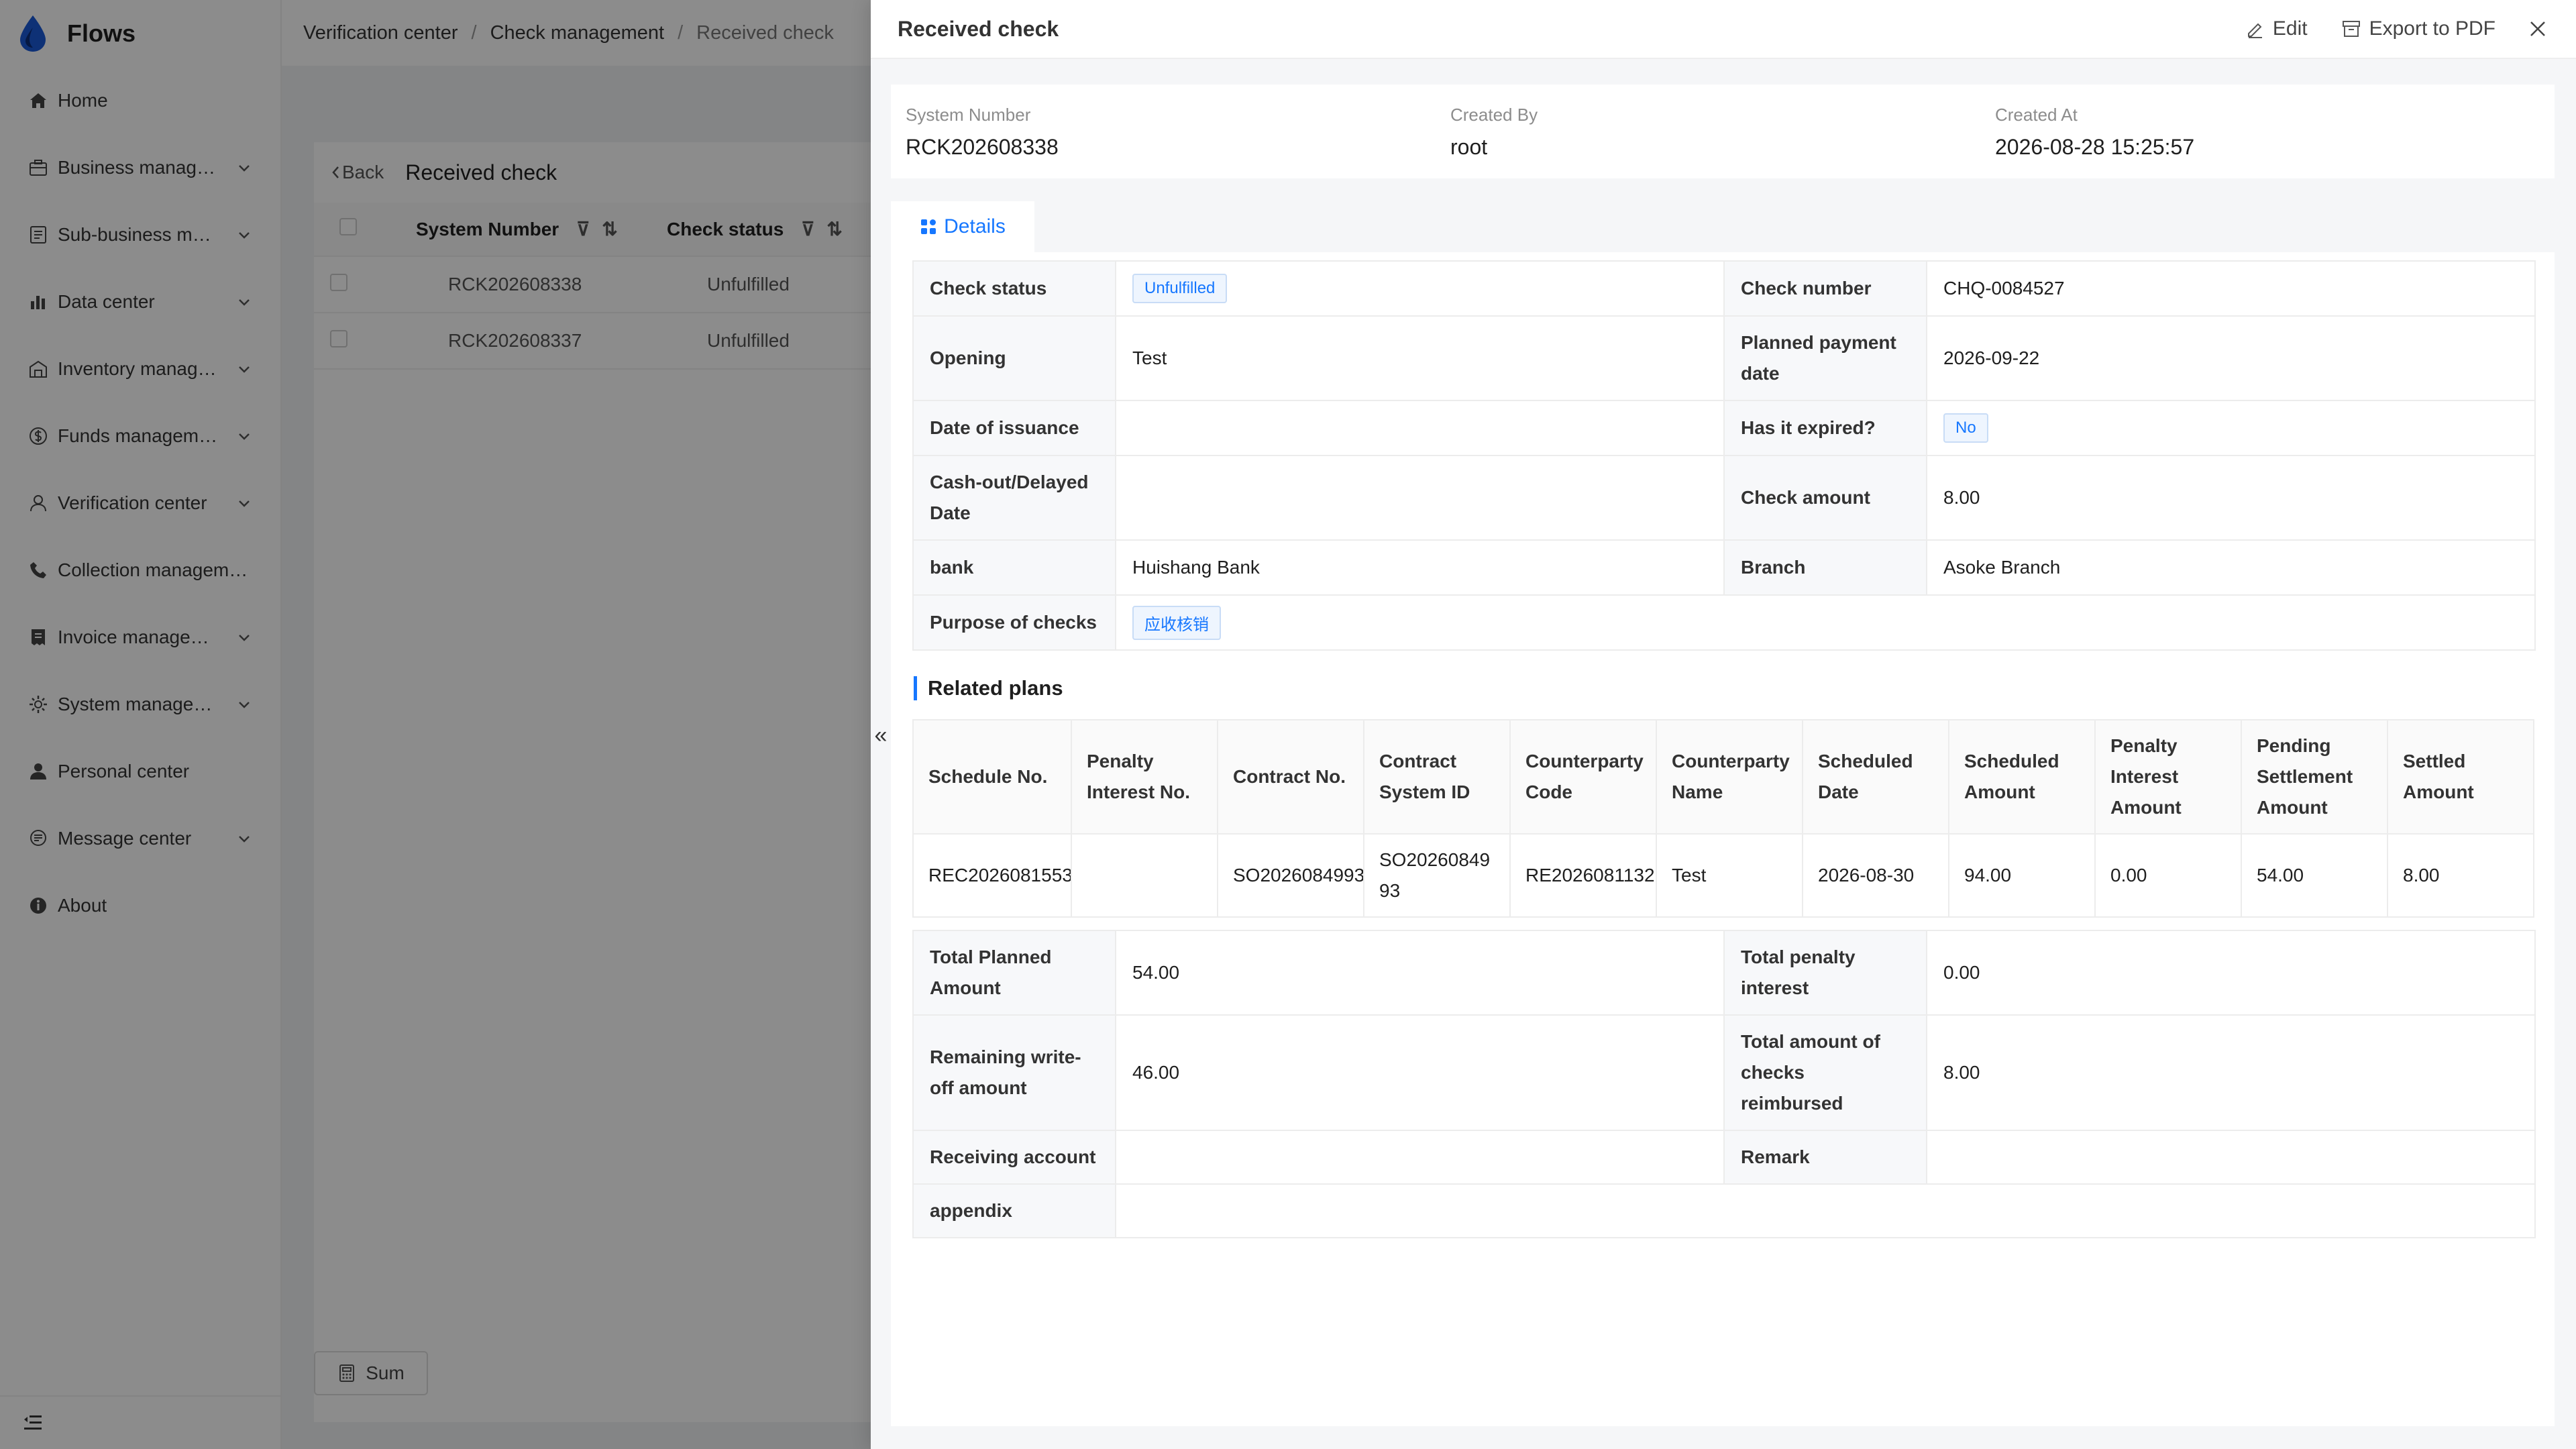 This screenshot has width=2576, height=1449. What do you see at coordinates (1875, 777) in the screenshot?
I see `column-header: Scheduled Date` at bounding box center [1875, 777].